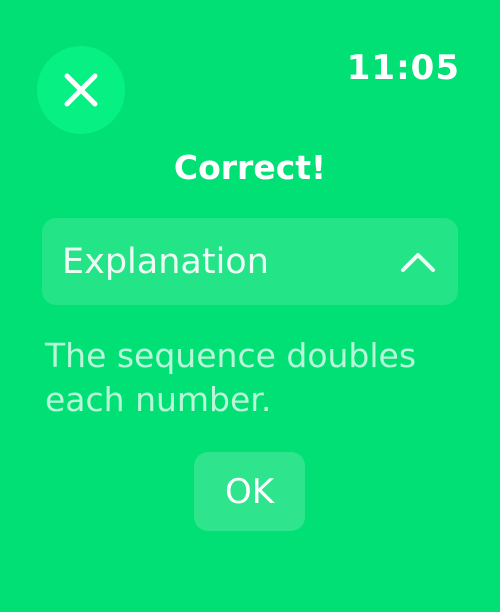 The width and height of the screenshot is (500, 612). Describe the element at coordinates (418, 262) in the screenshot. I see `chevron-up-icon` at that location.